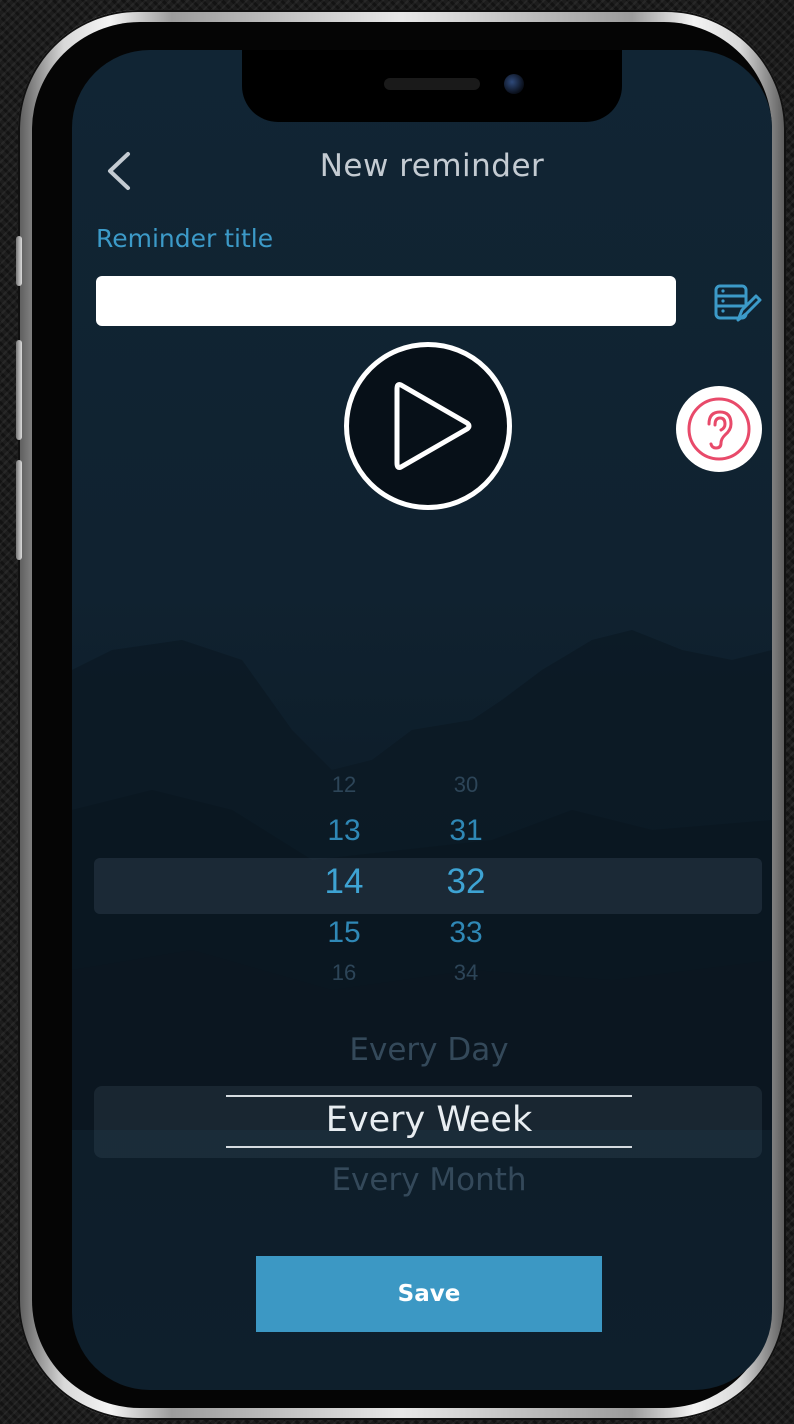  I want to click on earpiece-speaker, so click(432, 84).